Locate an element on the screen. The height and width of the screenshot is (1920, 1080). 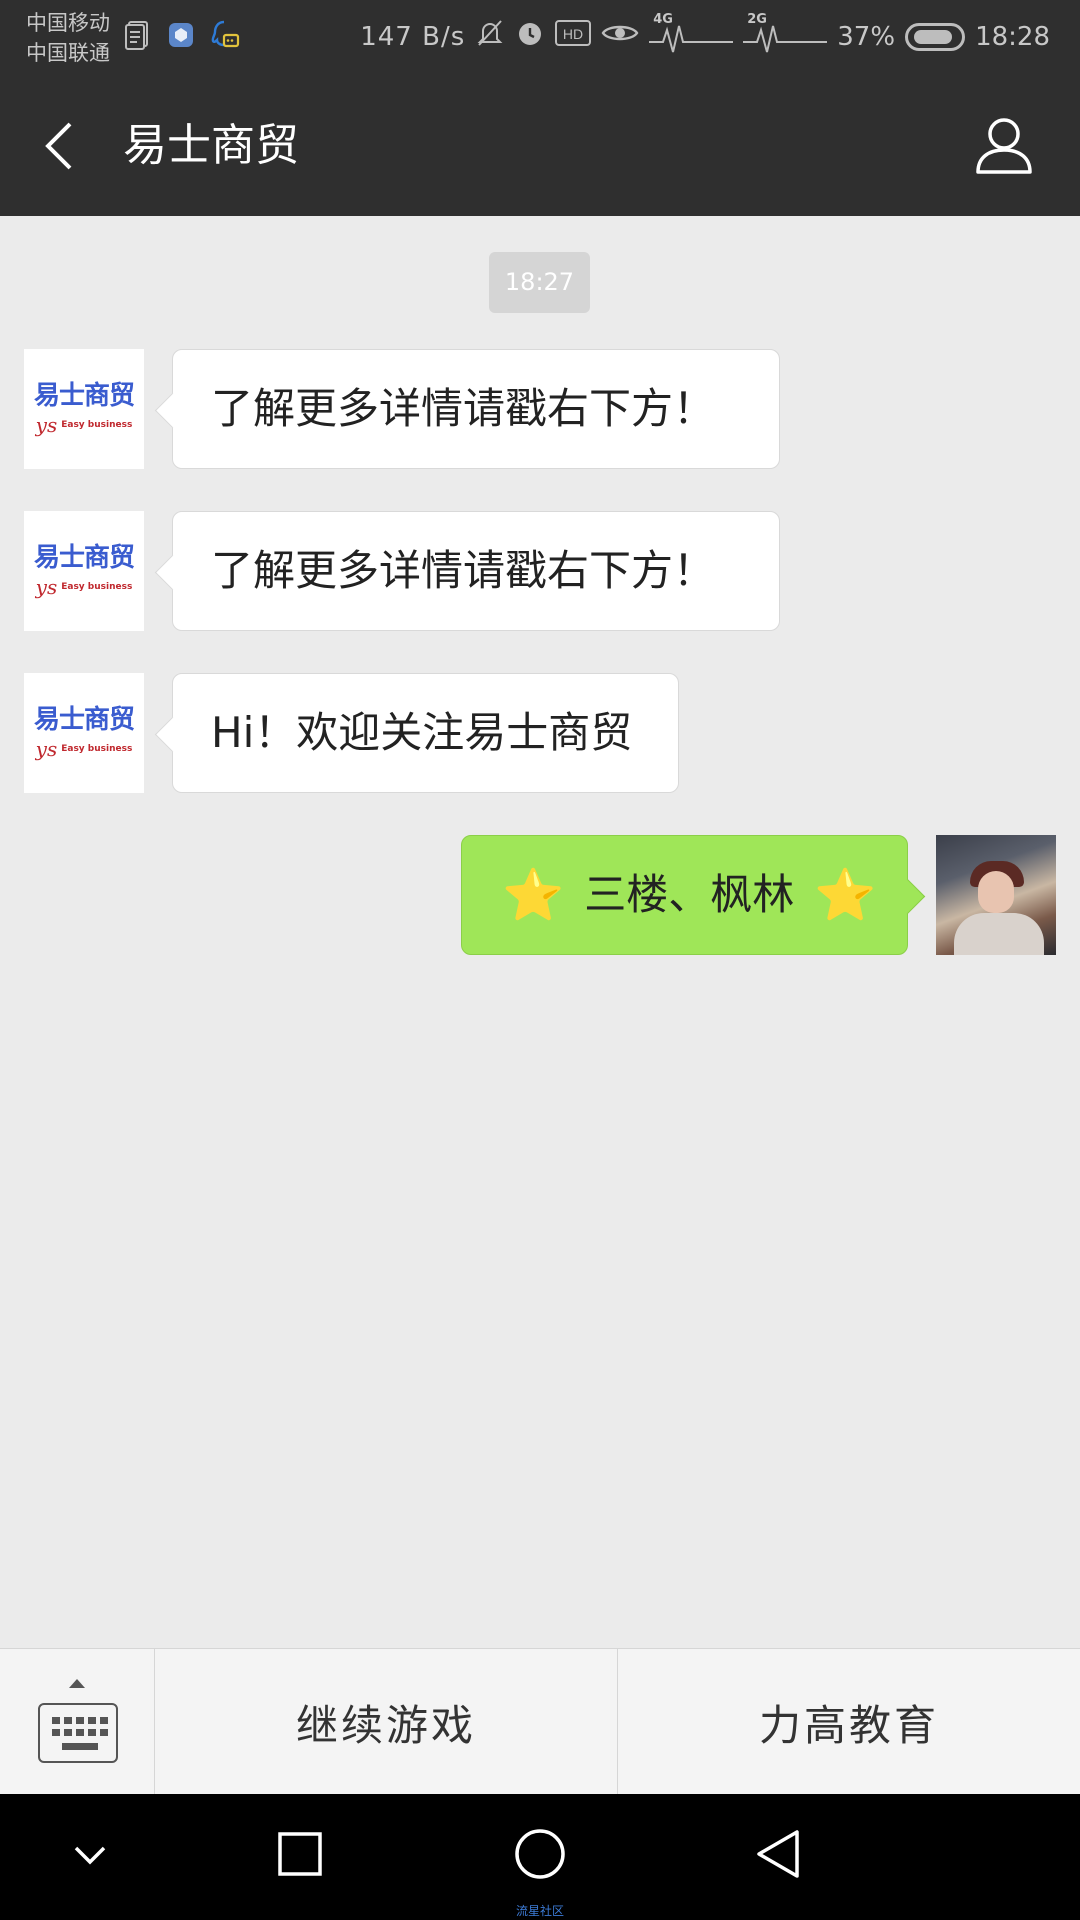
carrier-labels: 中国移动 中国联通 is located at coordinates (68, 38).